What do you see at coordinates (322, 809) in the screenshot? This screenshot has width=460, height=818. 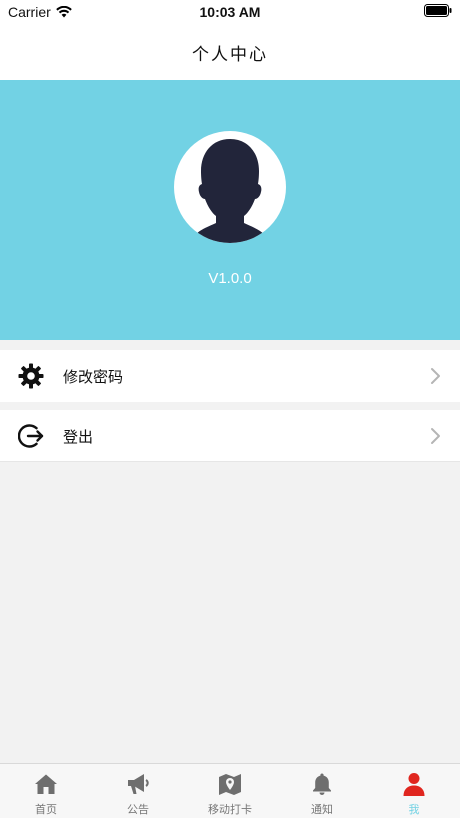 I see `tab-notifications-label: 通知` at bounding box center [322, 809].